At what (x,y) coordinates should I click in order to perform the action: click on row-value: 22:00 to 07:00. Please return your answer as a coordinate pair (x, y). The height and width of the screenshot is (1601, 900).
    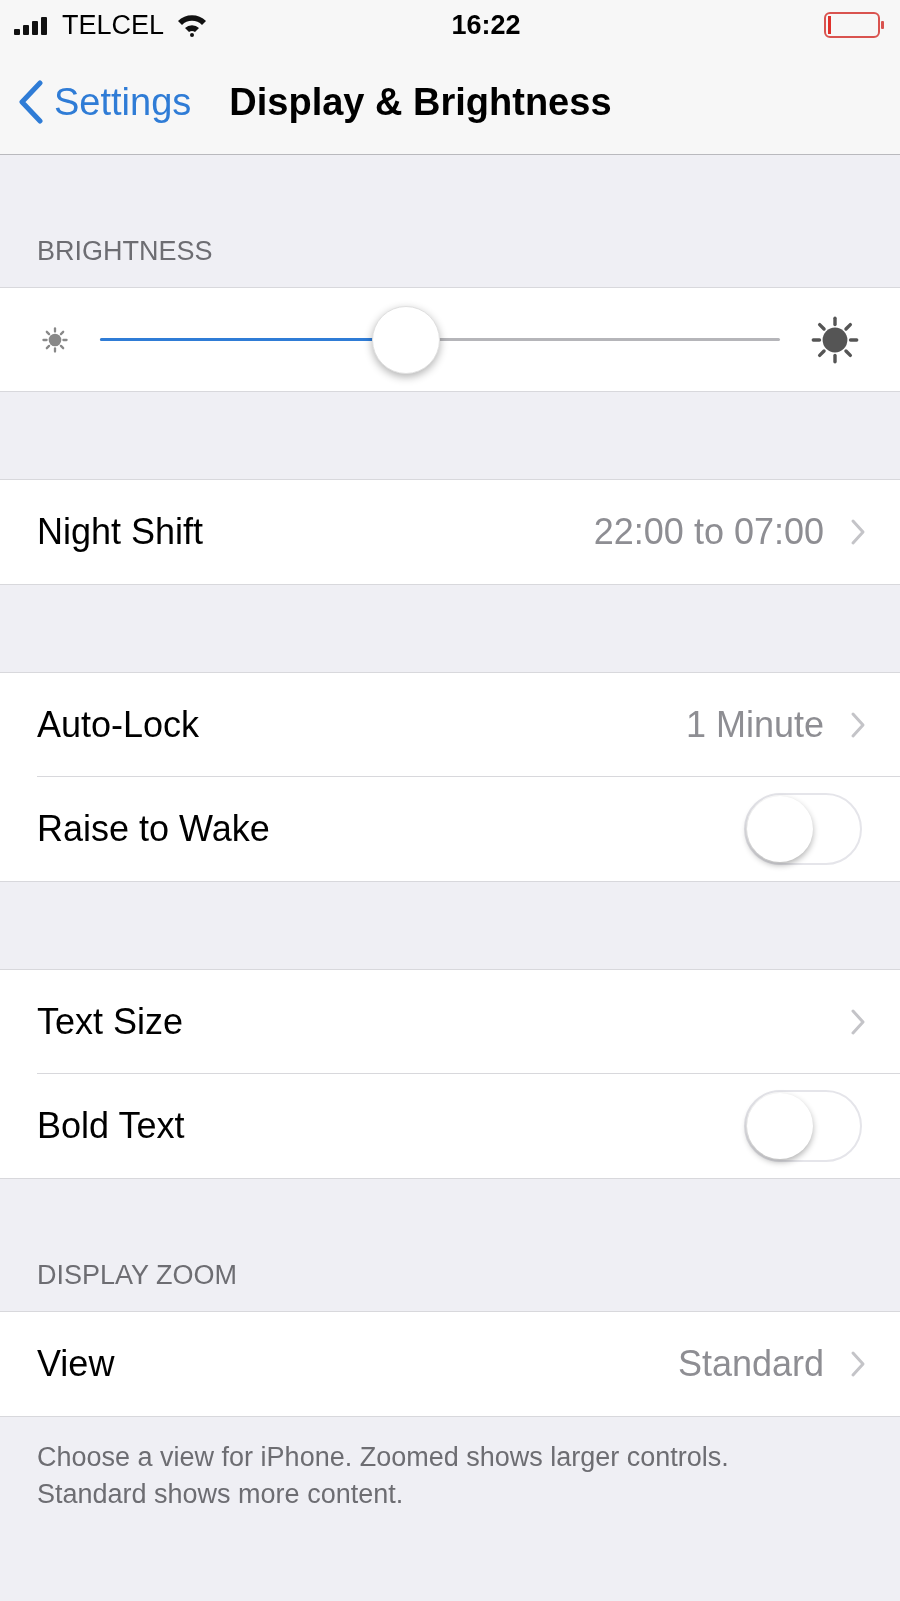
    Looking at the image, I should click on (708, 532).